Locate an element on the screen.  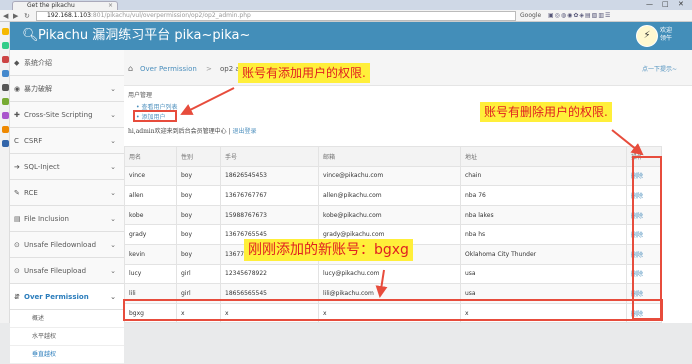
maximize-icon: □ is located at coordinates (665, 4).